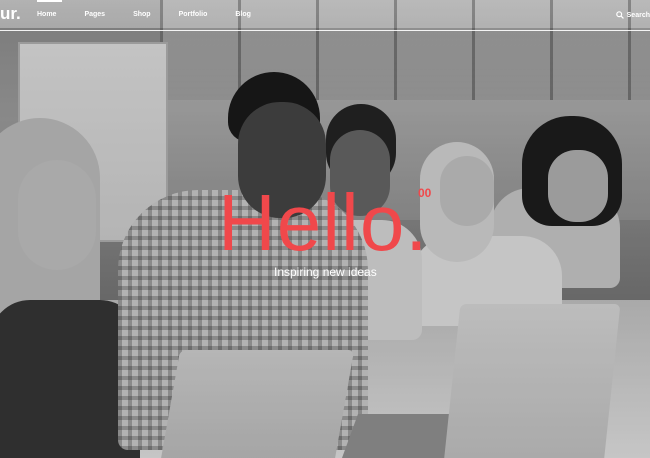 This screenshot has width=650, height=458. What do you see at coordinates (425, 193) in the screenshot?
I see `hero-title-superscript: 00` at bounding box center [425, 193].